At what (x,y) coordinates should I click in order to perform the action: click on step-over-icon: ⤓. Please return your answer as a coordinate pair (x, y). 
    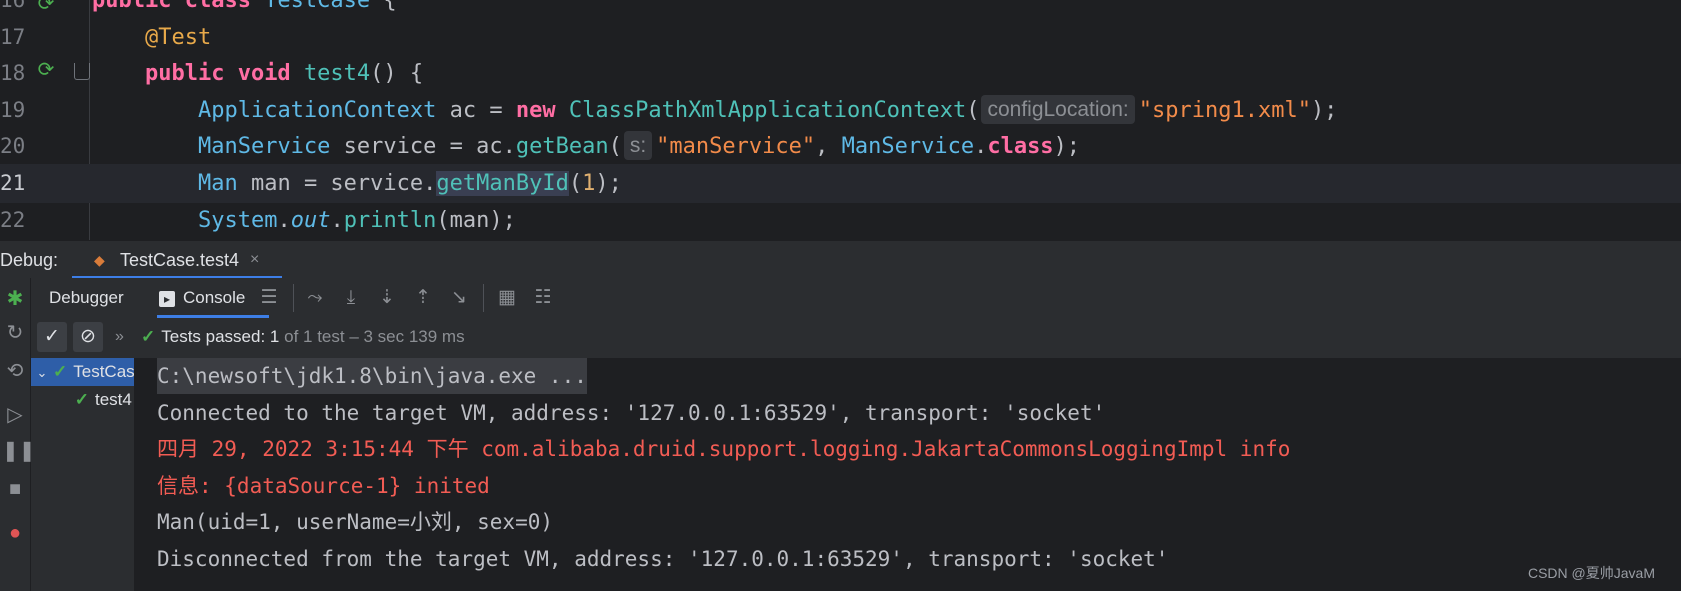
    Looking at the image, I should click on (351, 298).